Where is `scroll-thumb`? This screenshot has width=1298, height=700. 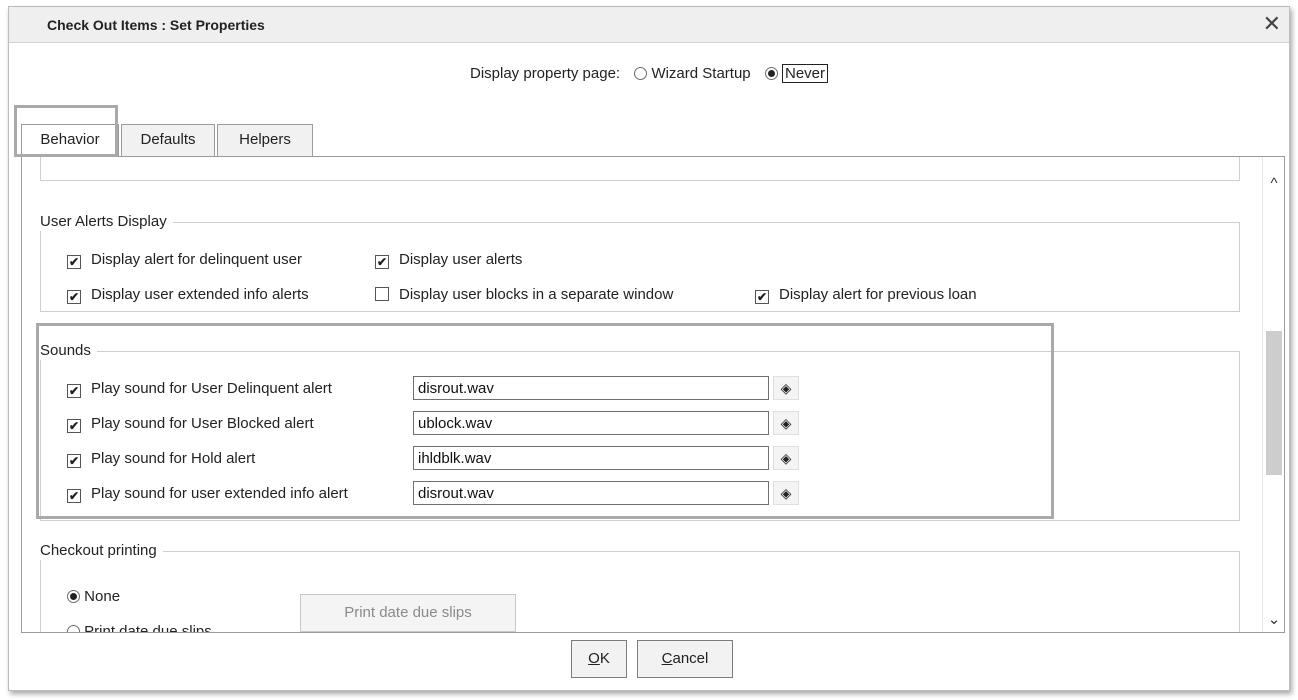 scroll-thumb is located at coordinates (1274, 403).